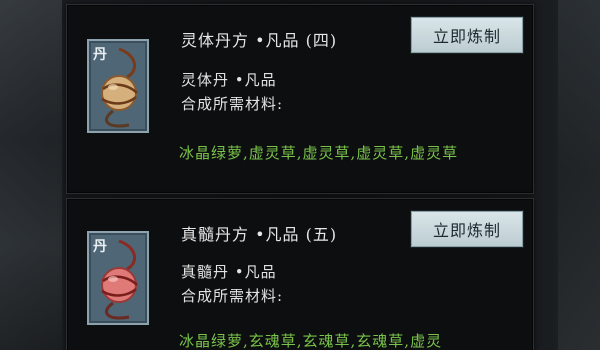 The image size is (600, 350). I want to click on background-left, so click(31, 175).